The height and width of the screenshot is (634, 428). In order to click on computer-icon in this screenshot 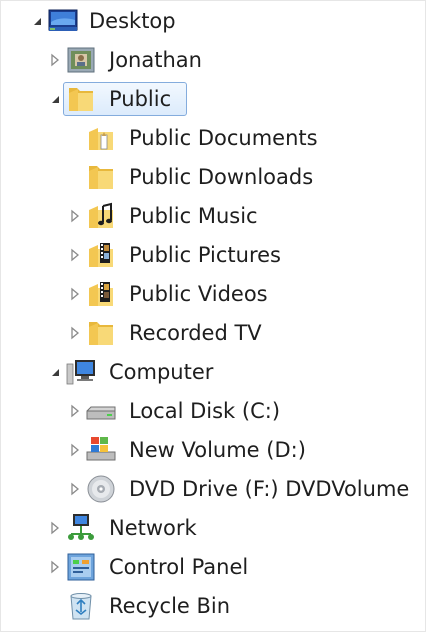, I will do `click(80, 372)`.